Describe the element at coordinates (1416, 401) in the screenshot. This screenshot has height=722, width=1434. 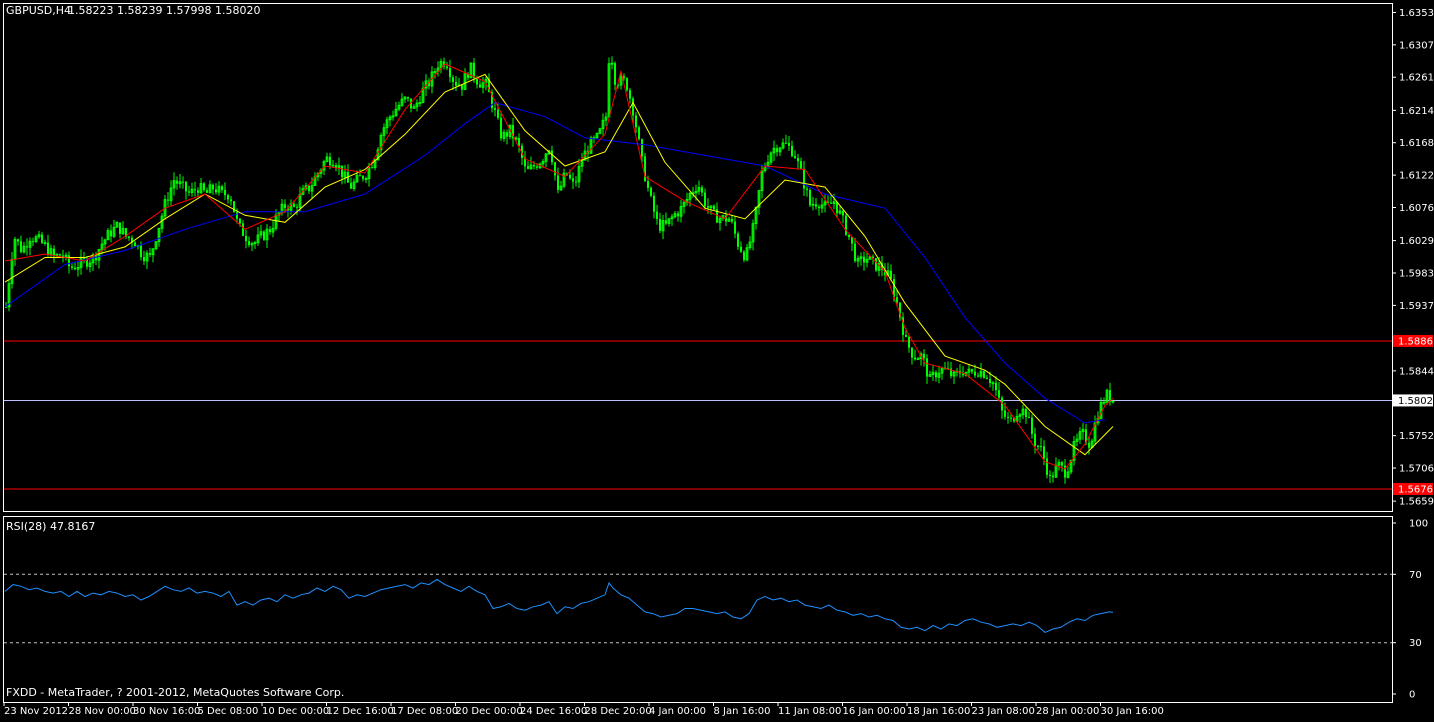
I see `price-marker-label: 1.58020` at that location.